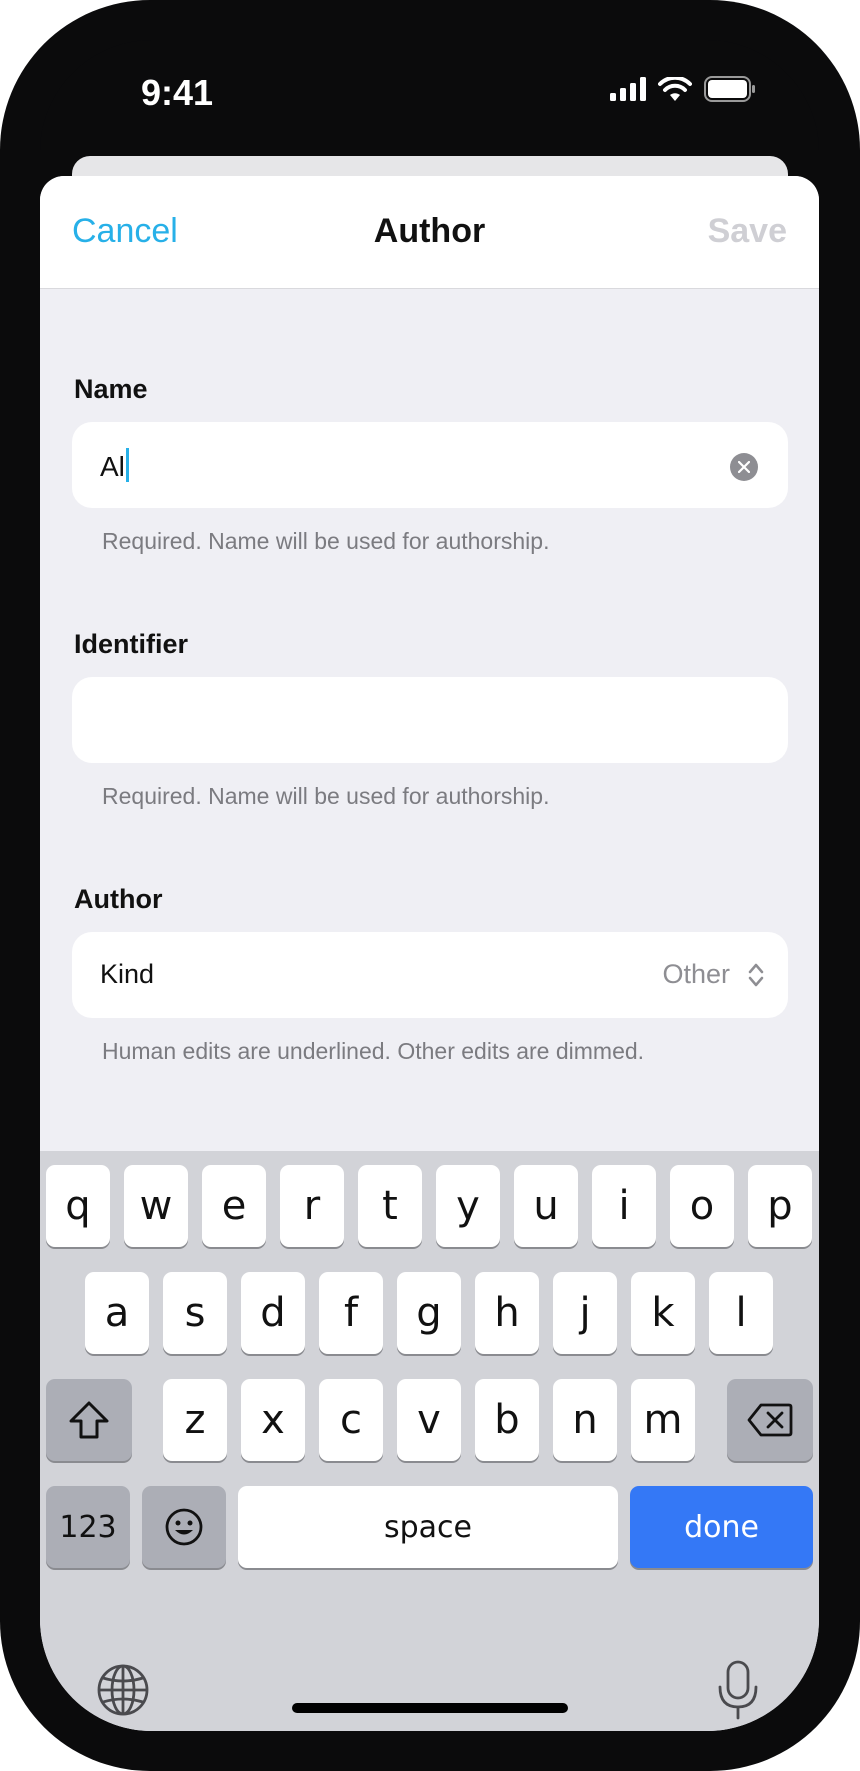 The image size is (860, 1771). Describe the element at coordinates (585, 1420) in the screenshot. I see `key-n: n` at that location.